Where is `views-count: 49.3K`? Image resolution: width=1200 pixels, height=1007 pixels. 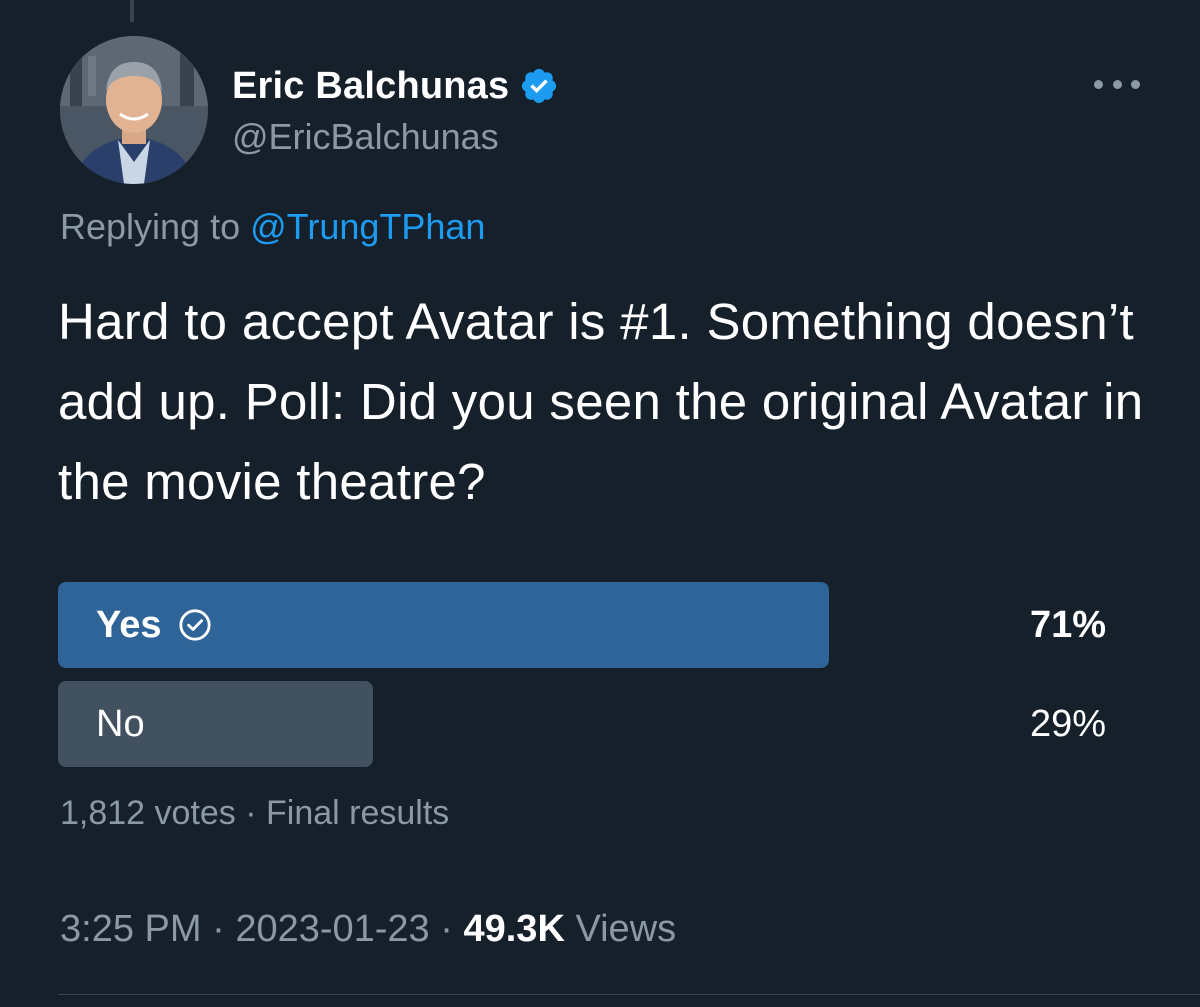 views-count: 49.3K is located at coordinates (513, 929).